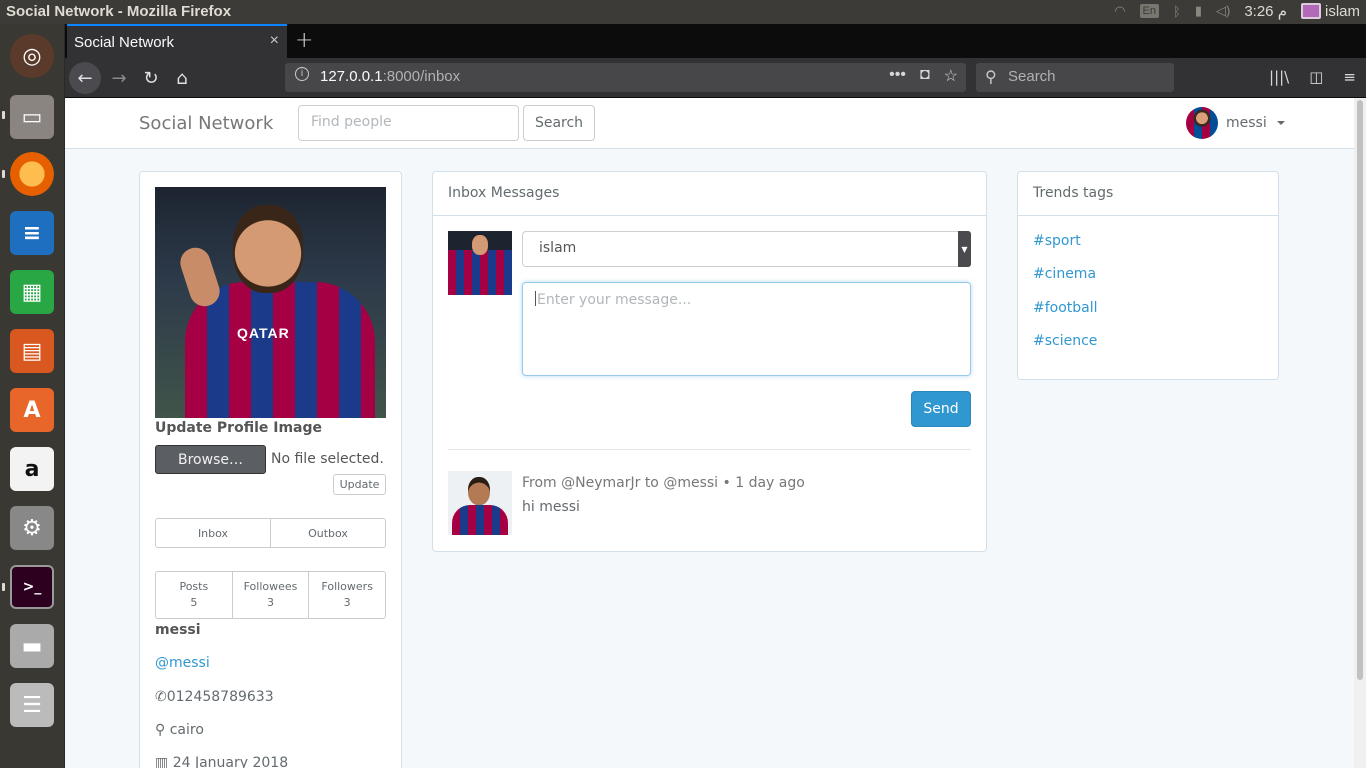 This screenshot has height=768, width=1366. What do you see at coordinates (408, 123) in the screenshot?
I see `find-people-input: Find people` at bounding box center [408, 123].